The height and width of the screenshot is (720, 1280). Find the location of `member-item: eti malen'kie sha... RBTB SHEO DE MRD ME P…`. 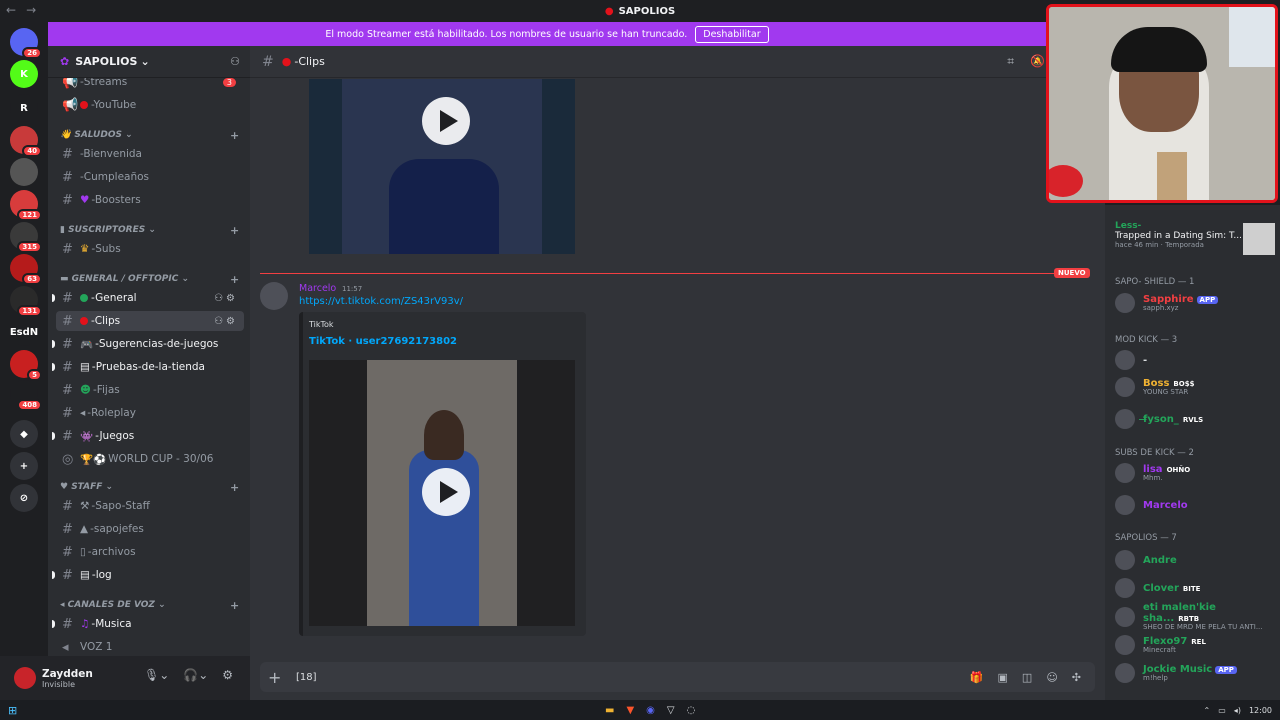

member-item: eti malen'kie sha... RBTB SHEO DE MRD ME P… is located at coordinates (1195, 616).